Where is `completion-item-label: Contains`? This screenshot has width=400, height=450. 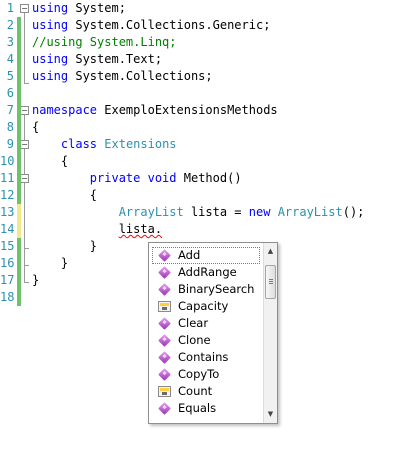 completion-item-label: Contains is located at coordinates (203, 357).